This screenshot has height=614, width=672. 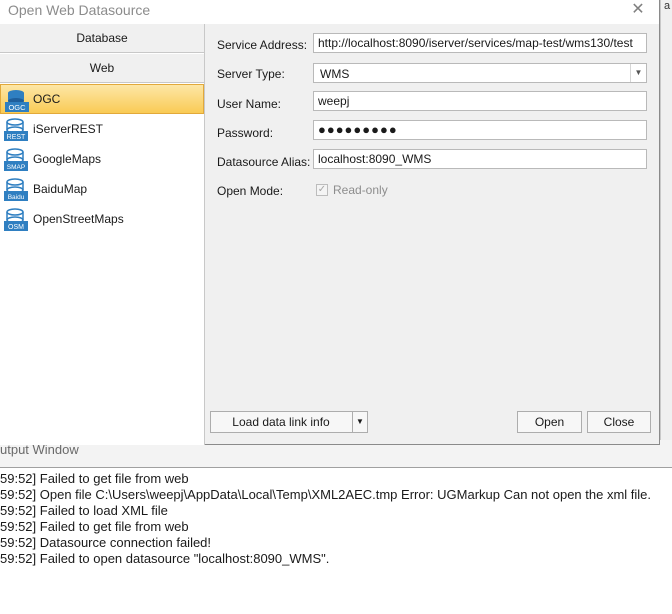 I want to click on svg-text: Baidu, so click(x=16, y=197).